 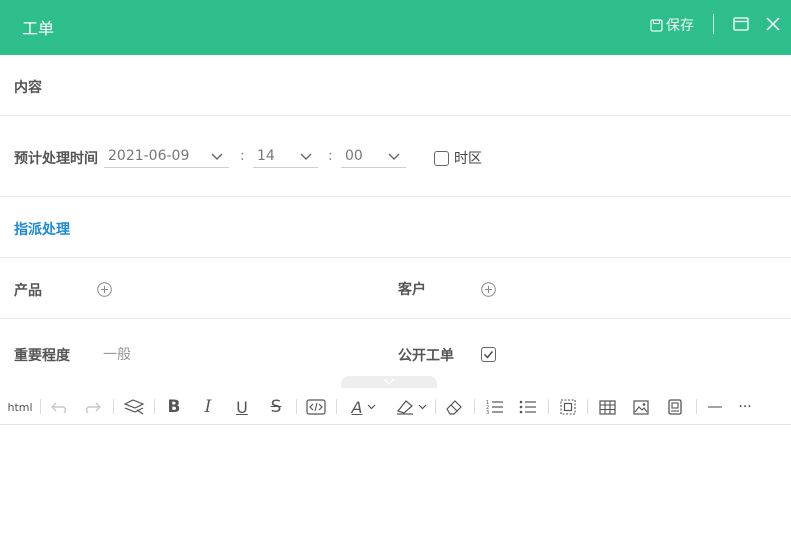 I want to click on save-icon, so click(x=656, y=25).